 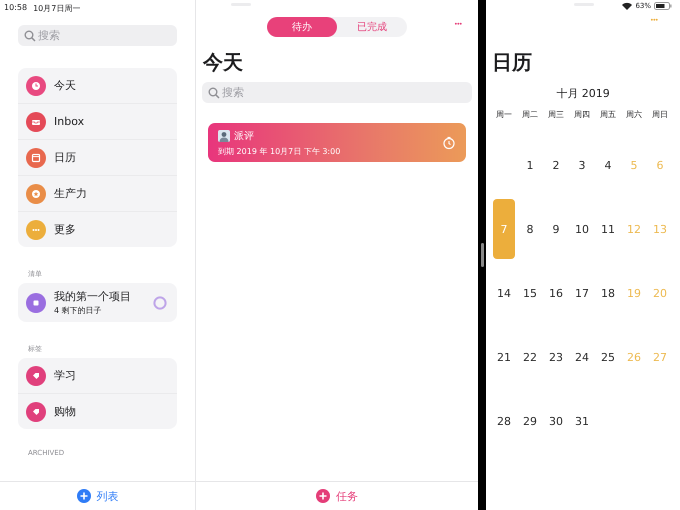 I want to click on day-cell: 29, so click(x=530, y=421).